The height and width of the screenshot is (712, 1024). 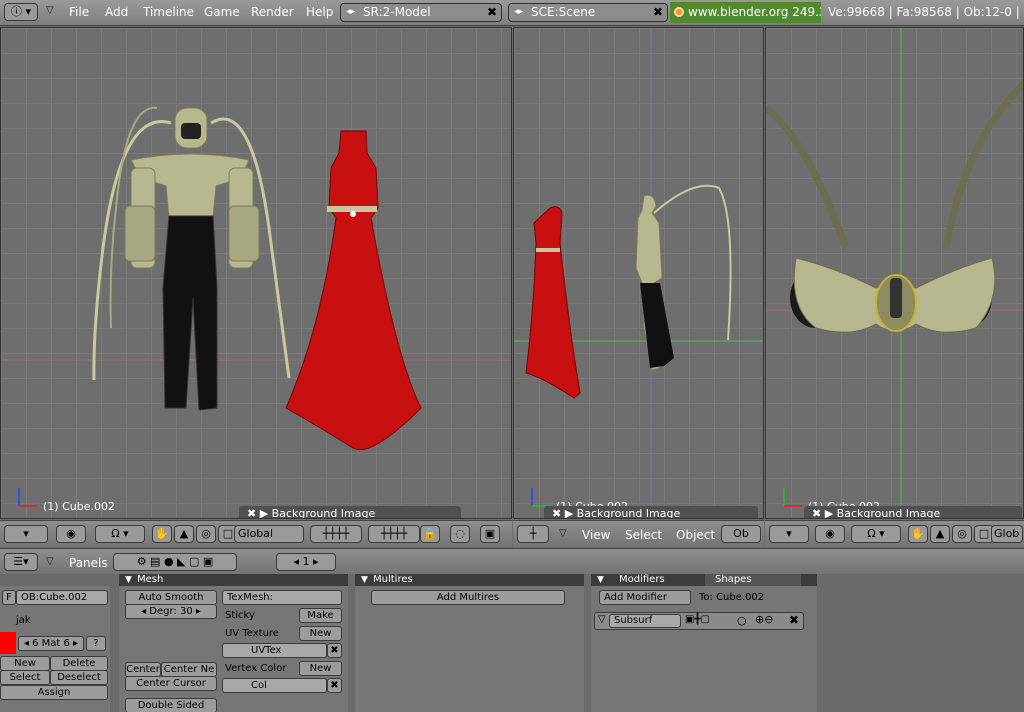 What do you see at coordinates (320, 633) in the screenshot?
I see `new-uv-texture-button: New` at bounding box center [320, 633].